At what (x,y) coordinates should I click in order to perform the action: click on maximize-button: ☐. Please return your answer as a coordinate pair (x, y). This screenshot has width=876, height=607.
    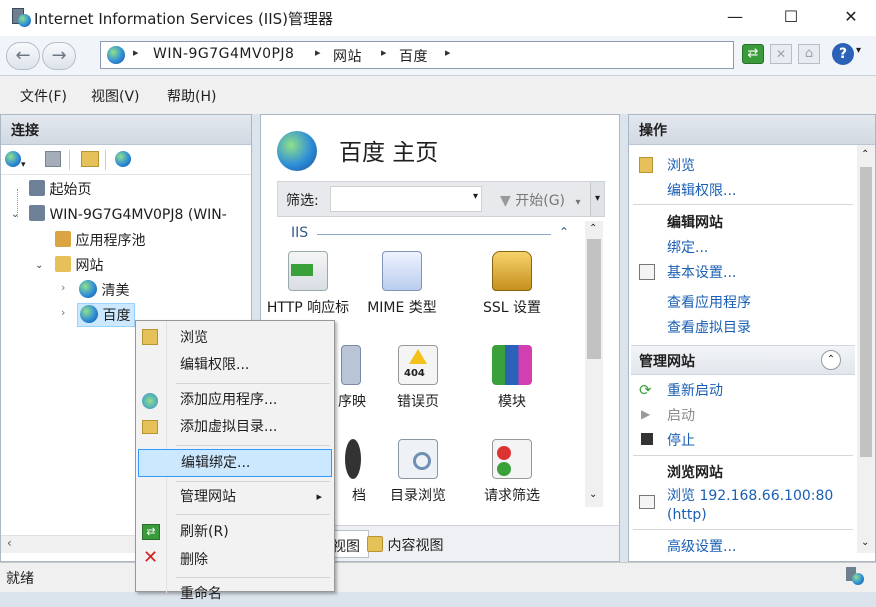
    Looking at the image, I should click on (791, 18).